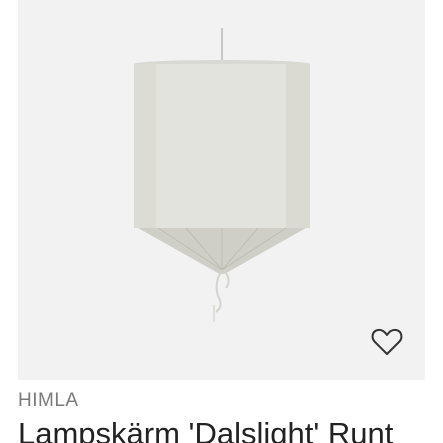 The height and width of the screenshot is (443, 443). I want to click on favorite-button, so click(387, 342).